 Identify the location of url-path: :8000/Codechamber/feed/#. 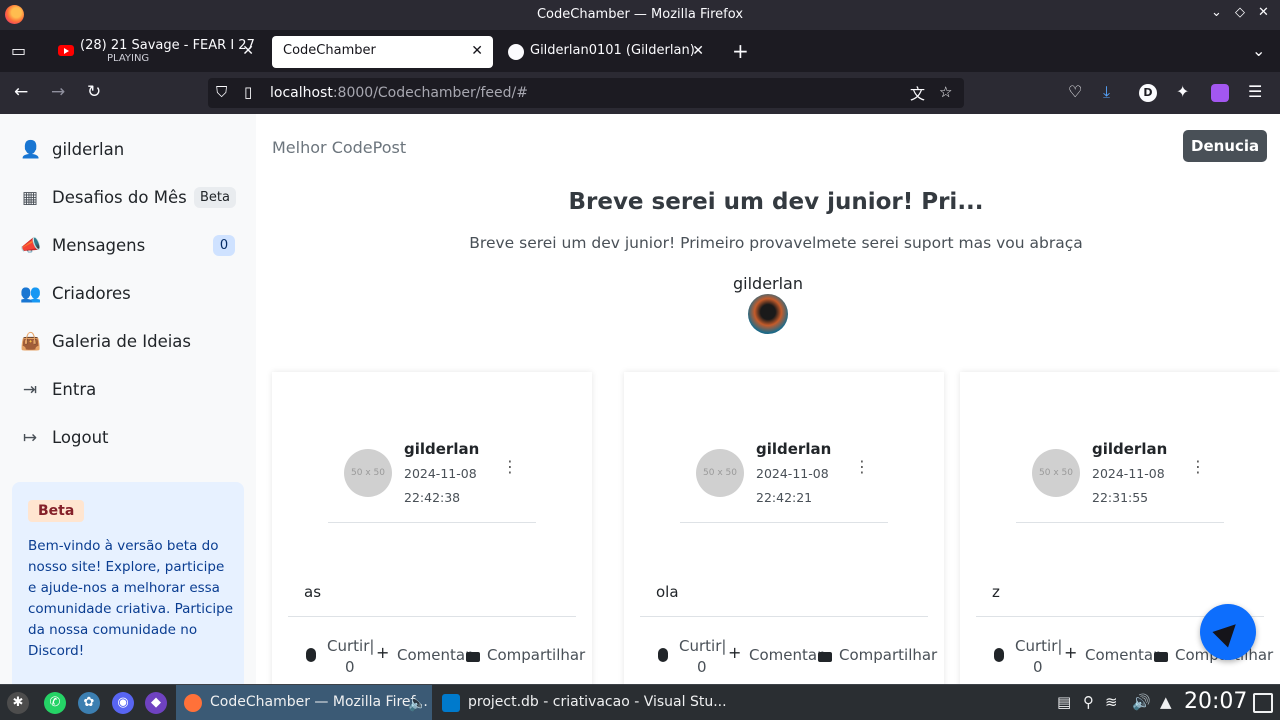
(430, 93).